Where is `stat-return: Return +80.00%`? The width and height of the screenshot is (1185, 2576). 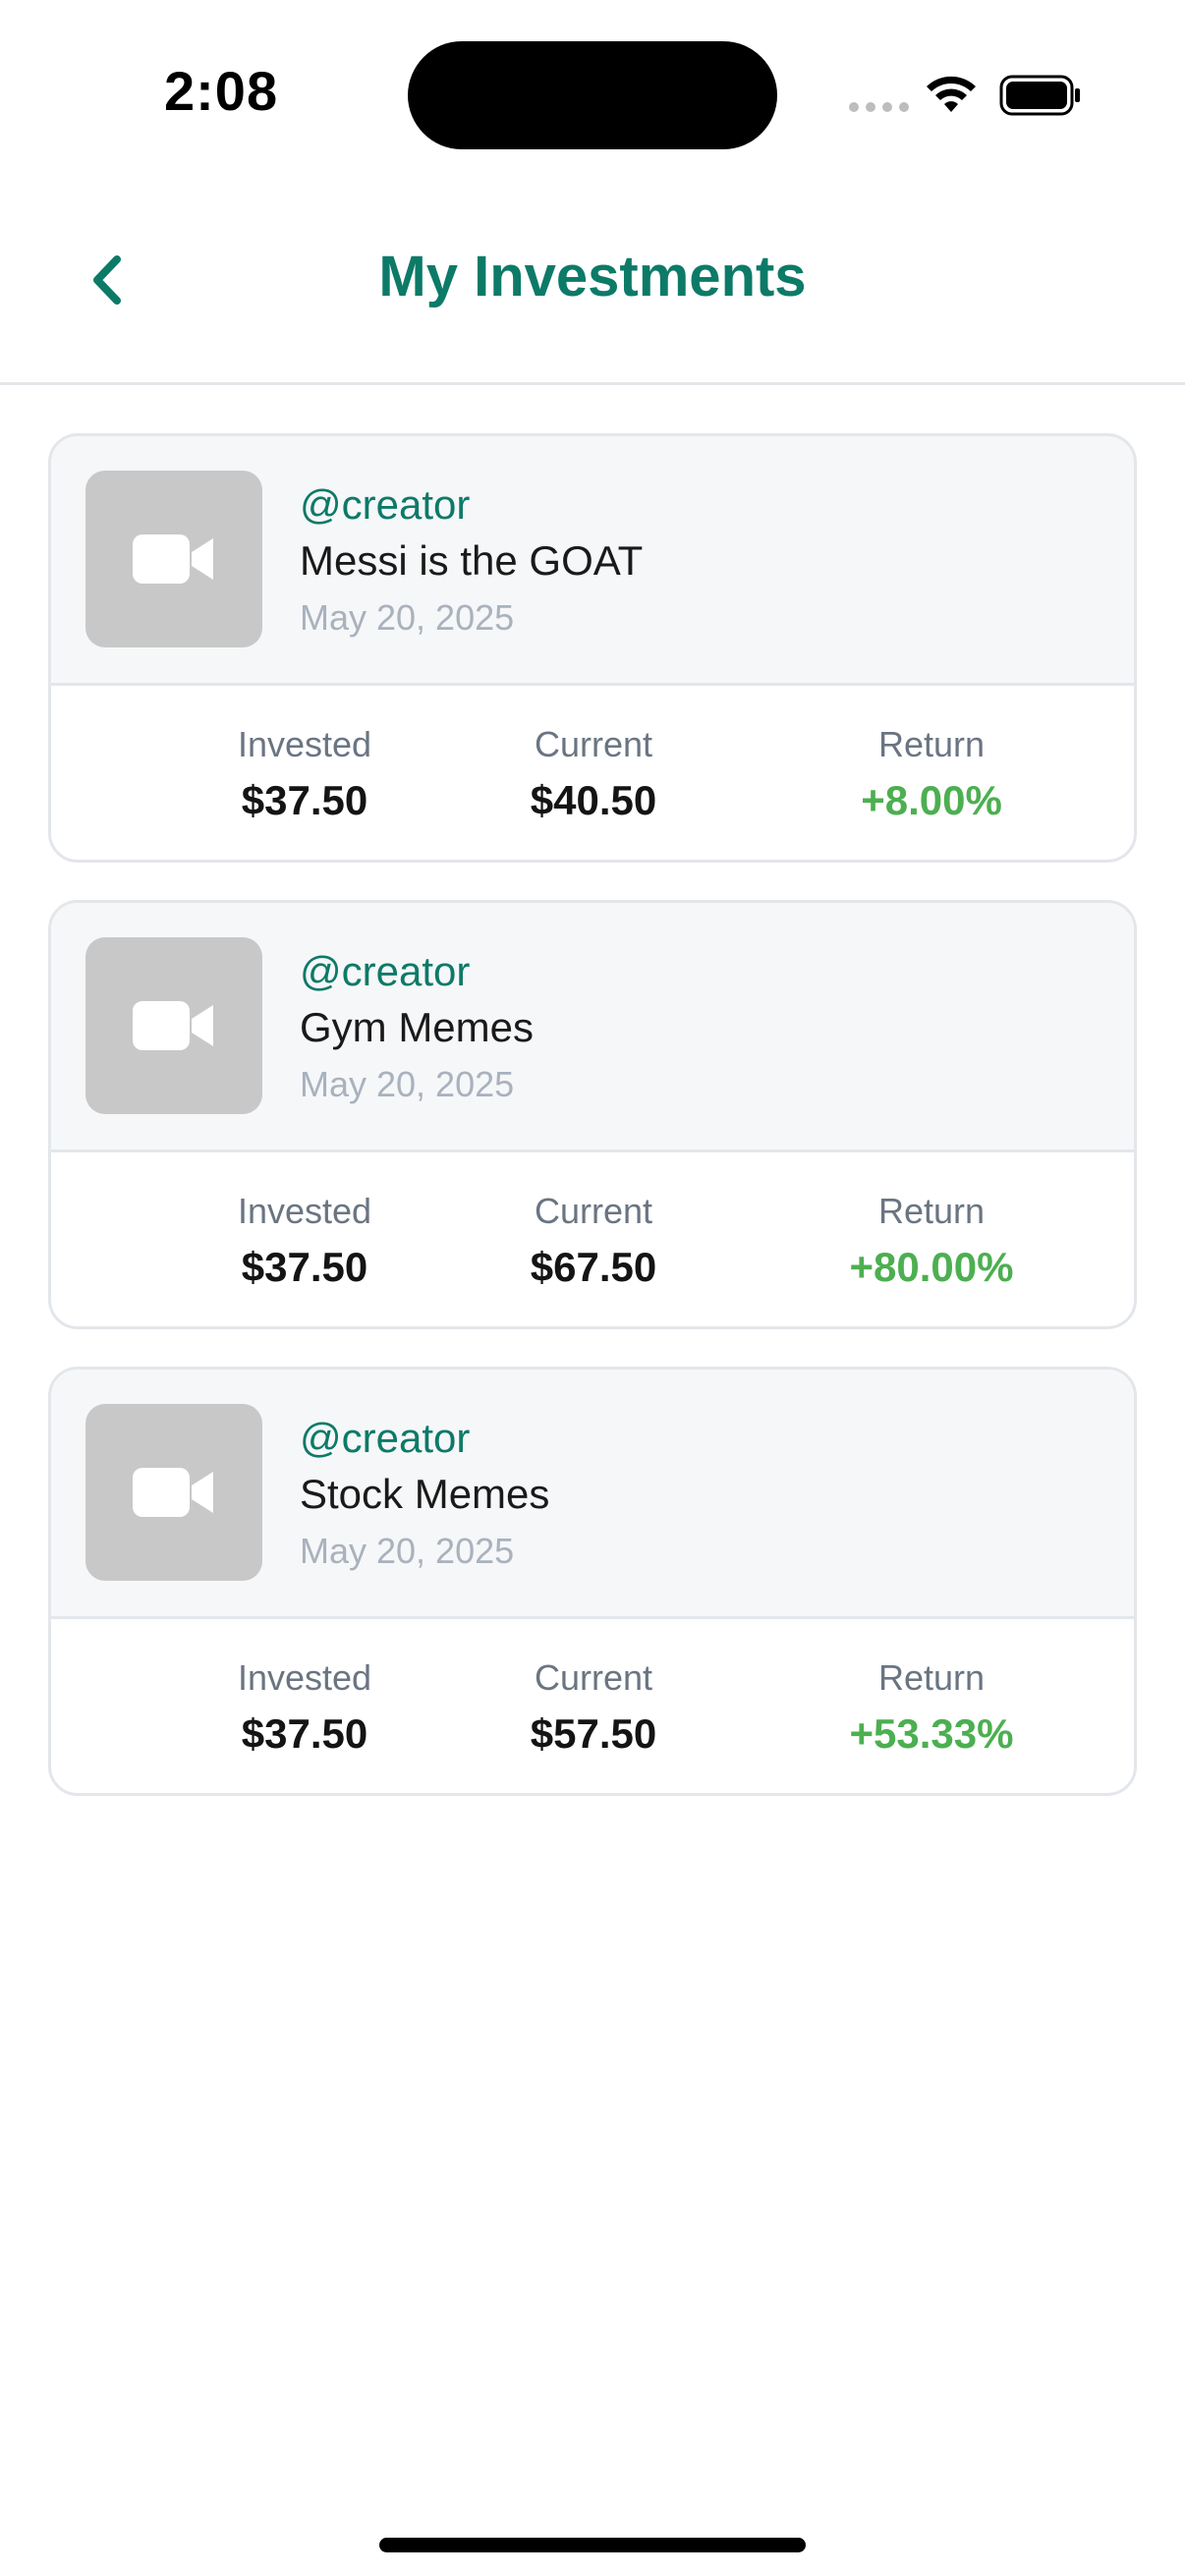 stat-return: Return +80.00% is located at coordinates (932, 1223).